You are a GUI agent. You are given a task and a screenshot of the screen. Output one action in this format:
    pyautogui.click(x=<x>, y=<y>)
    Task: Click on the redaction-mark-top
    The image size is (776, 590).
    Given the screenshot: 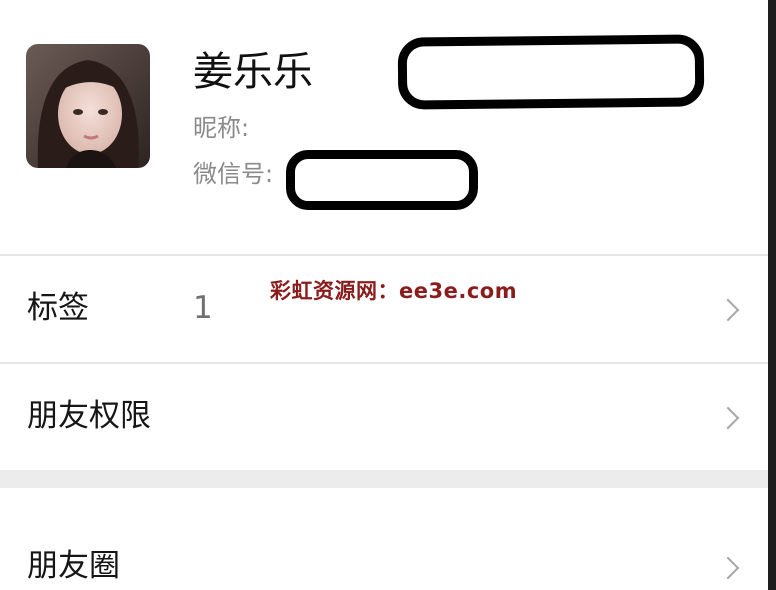 What is the action you would take?
    pyautogui.click(x=551, y=72)
    